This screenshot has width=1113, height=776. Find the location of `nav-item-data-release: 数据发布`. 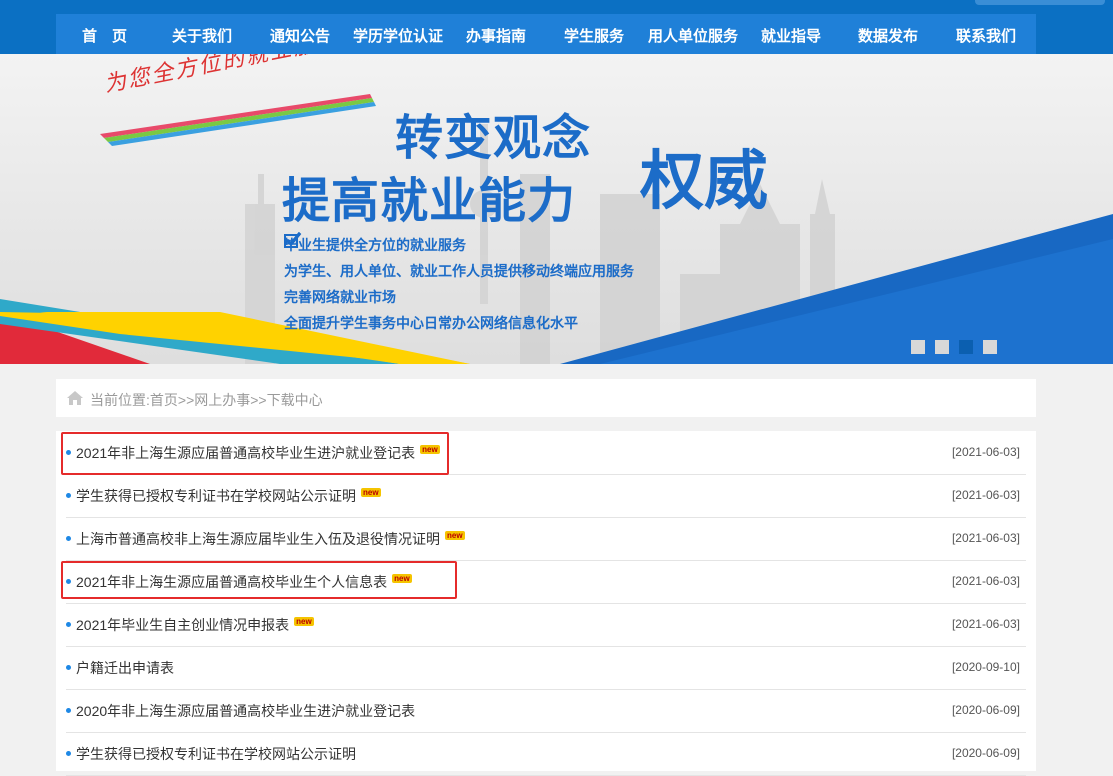

nav-item-data-release: 数据发布 is located at coordinates (888, 35).